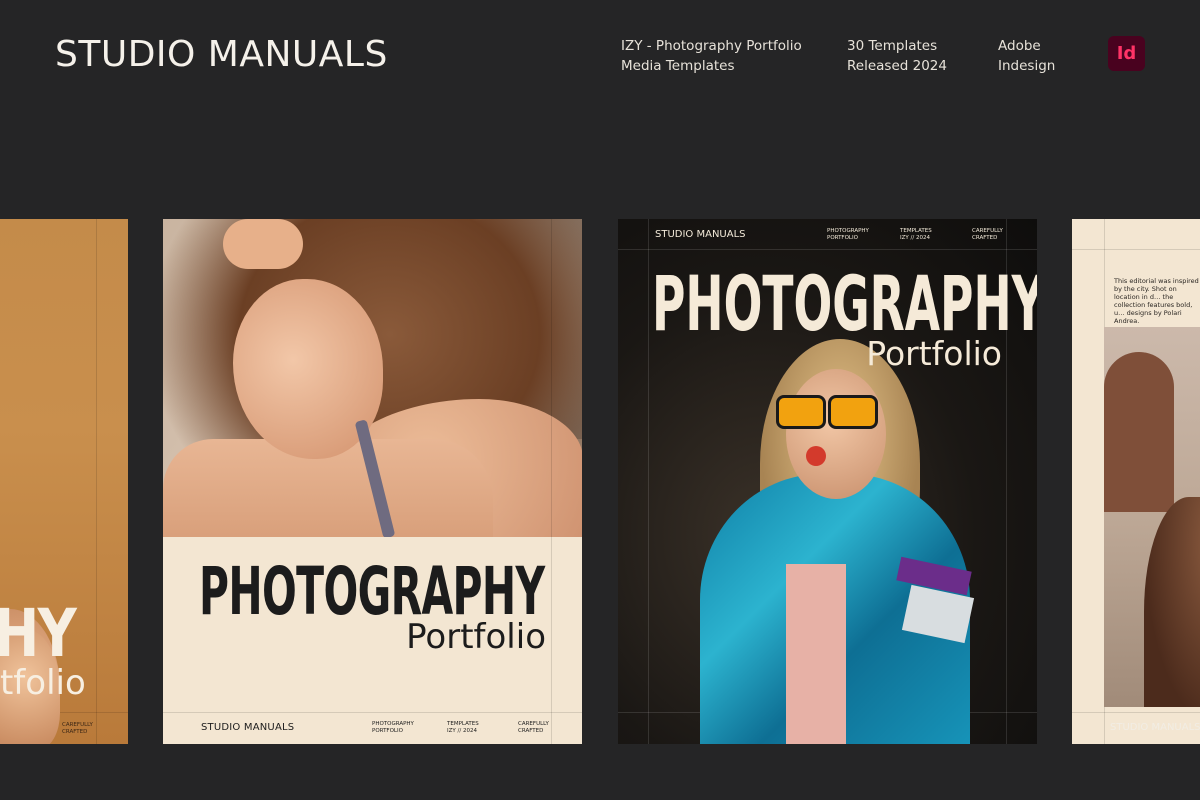 The height and width of the screenshot is (800, 1200). What do you see at coordinates (711, 46) in the screenshot?
I see `meta-product-line1: IZY - Photography Portfolio` at bounding box center [711, 46].